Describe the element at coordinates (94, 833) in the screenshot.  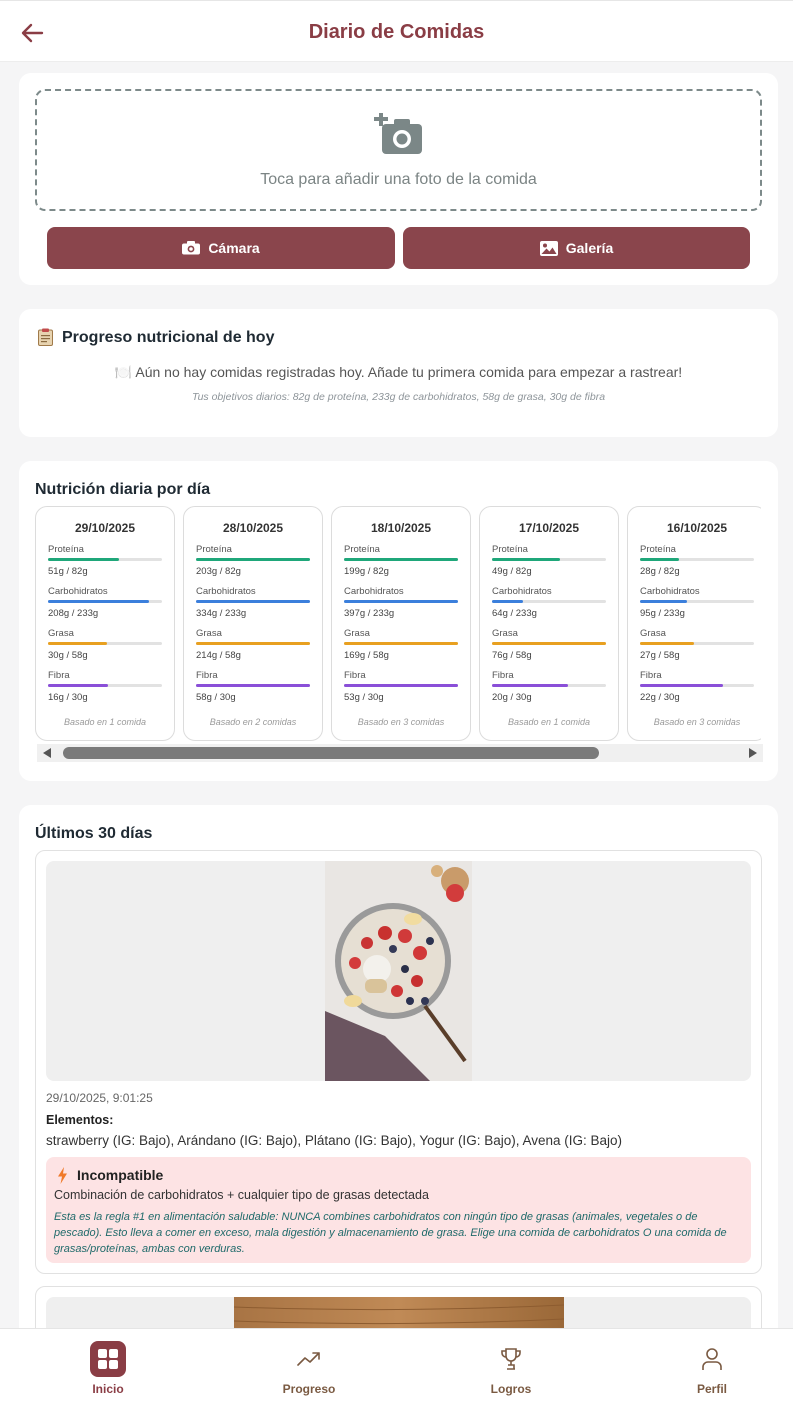
I see `history-title: Últimos 30 días` at that location.